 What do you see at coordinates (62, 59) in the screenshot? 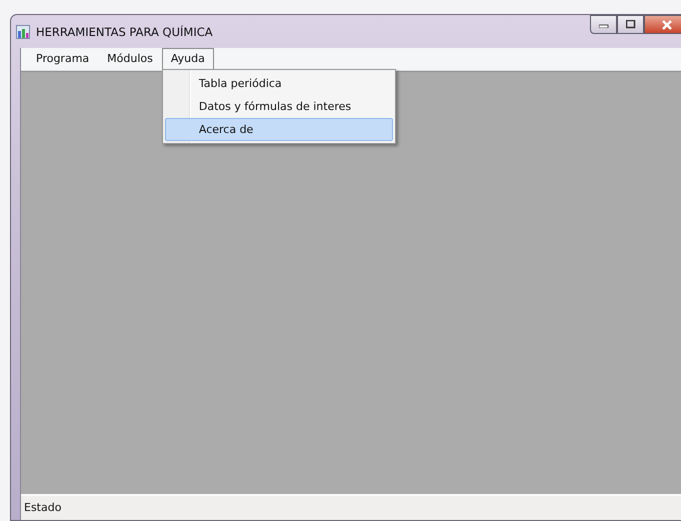
I see `menu-item: Programa` at bounding box center [62, 59].